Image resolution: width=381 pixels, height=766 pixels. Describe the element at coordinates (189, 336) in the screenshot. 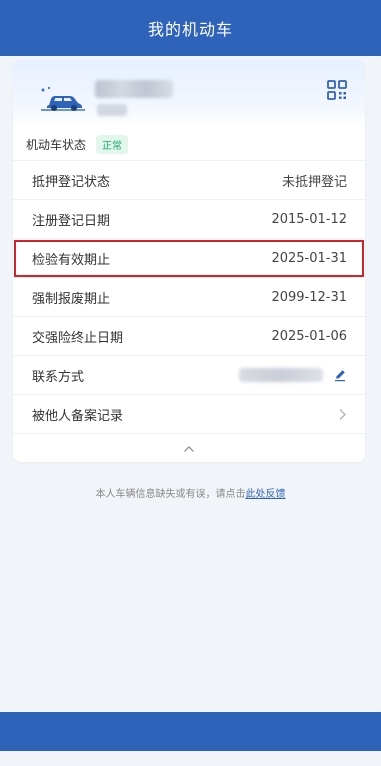

I see `insurance-end-date-row: 交强险终止日期 2025-01-06` at that location.